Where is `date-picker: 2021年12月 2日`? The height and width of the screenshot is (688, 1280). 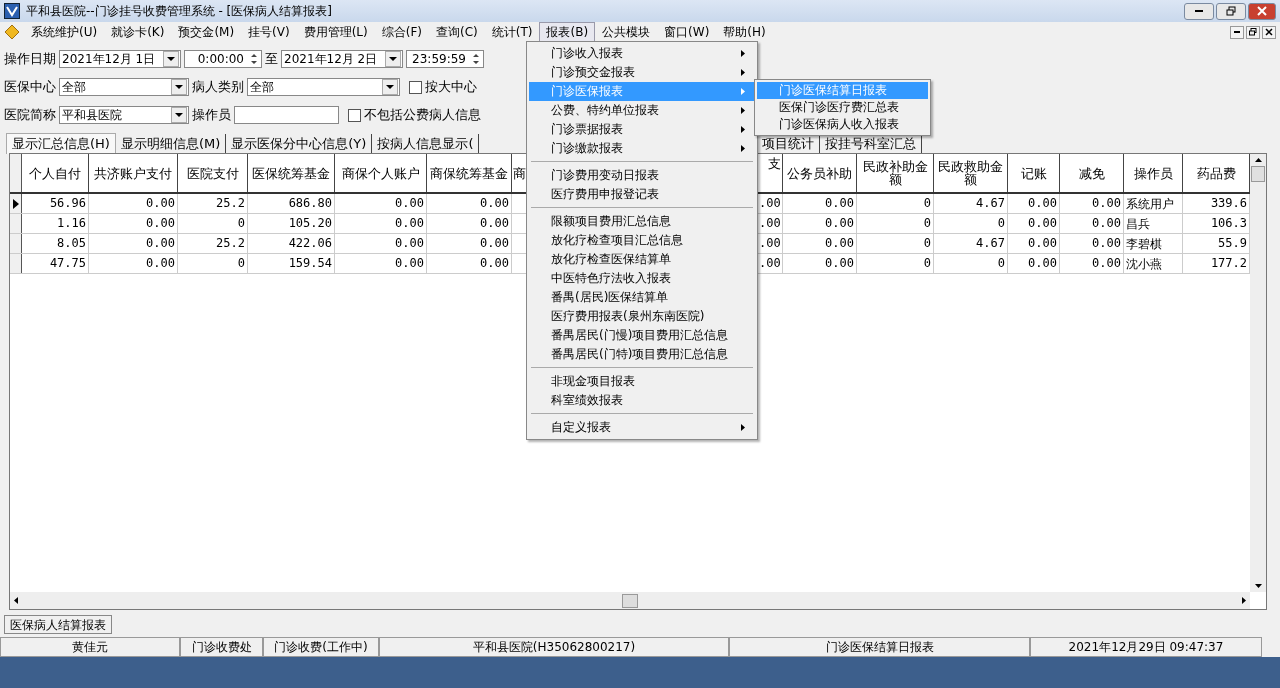 date-picker: 2021年12月 2日 is located at coordinates (342, 59).